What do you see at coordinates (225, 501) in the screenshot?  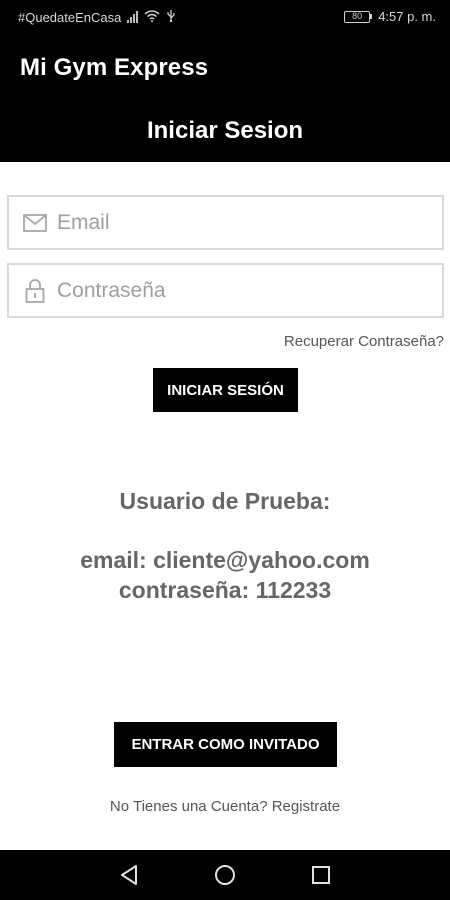 I see `demo-user-title: Usuario de Prueba:` at bounding box center [225, 501].